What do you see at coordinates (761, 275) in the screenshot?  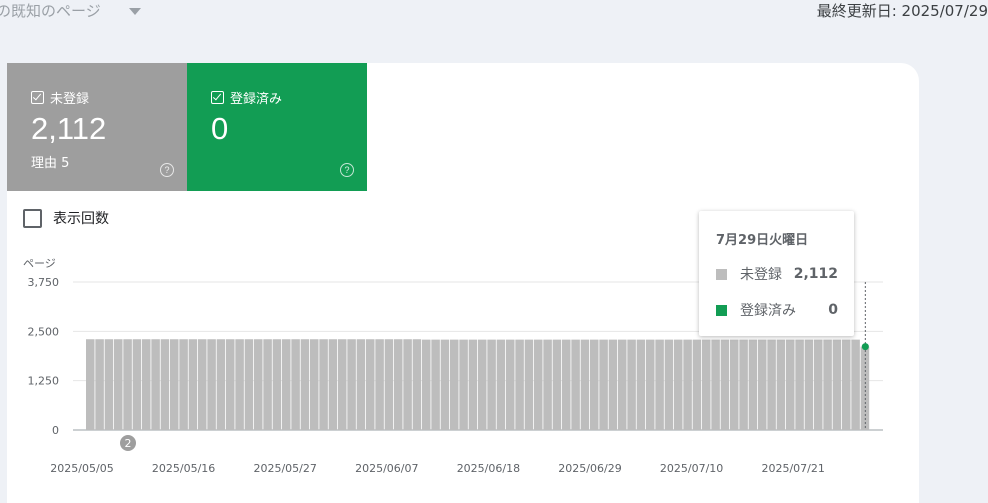 I see `tooltip-label: 未登録` at bounding box center [761, 275].